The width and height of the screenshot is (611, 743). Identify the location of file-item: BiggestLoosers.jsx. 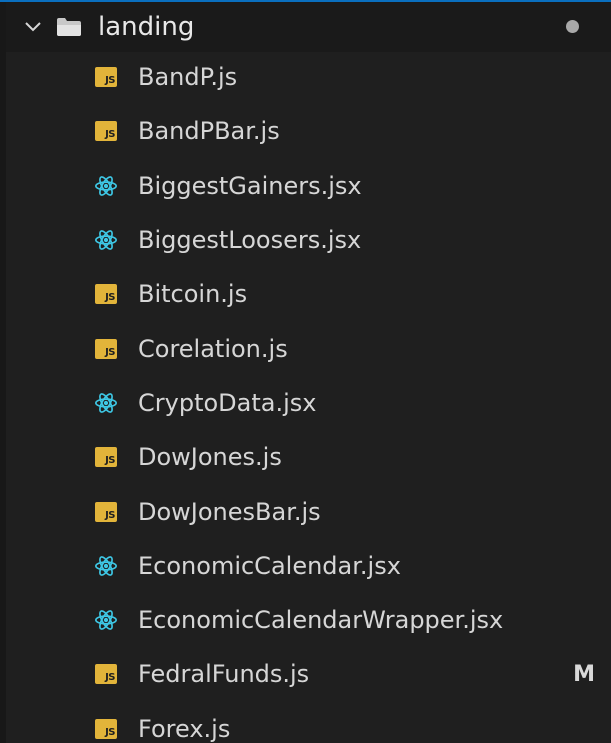
(308, 240).